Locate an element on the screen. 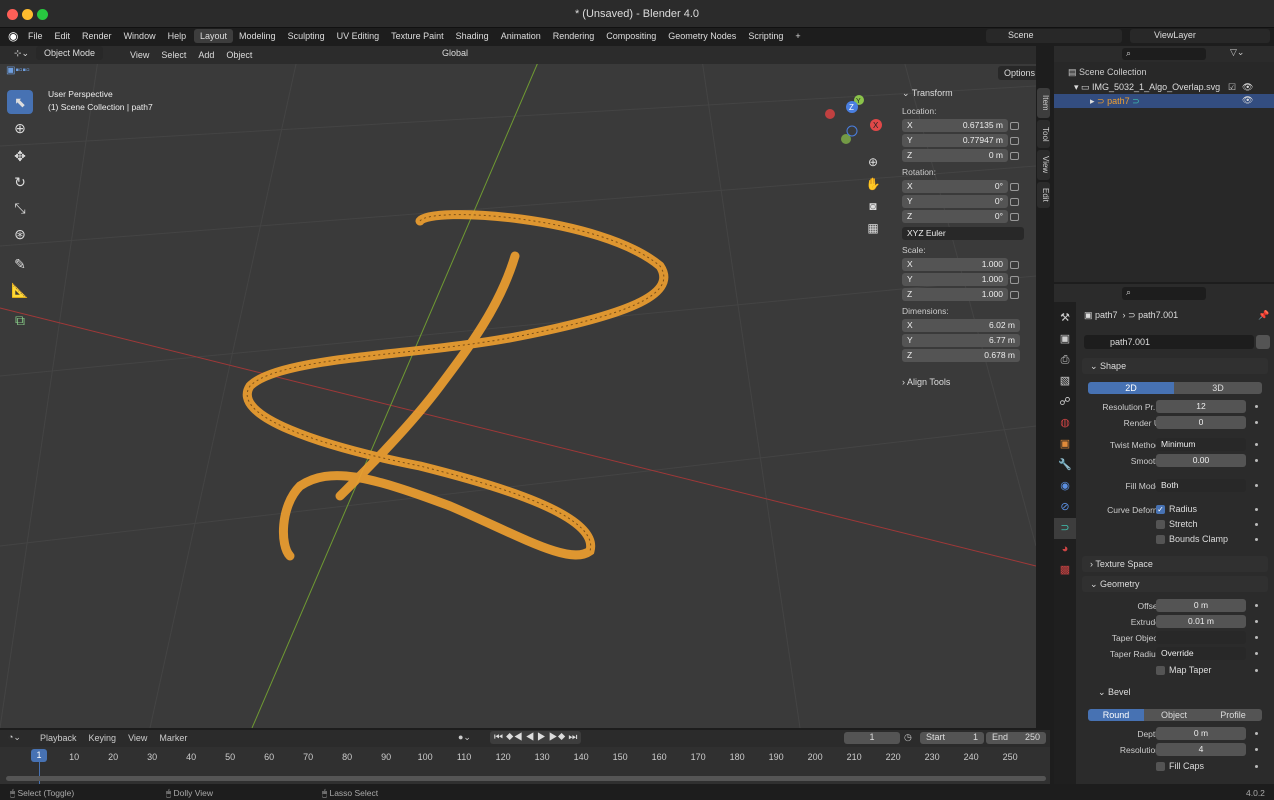 The height and width of the screenshot is (800, 1274). add-cube-tool-icon: ⧉ is located at coordinates (20, 320).